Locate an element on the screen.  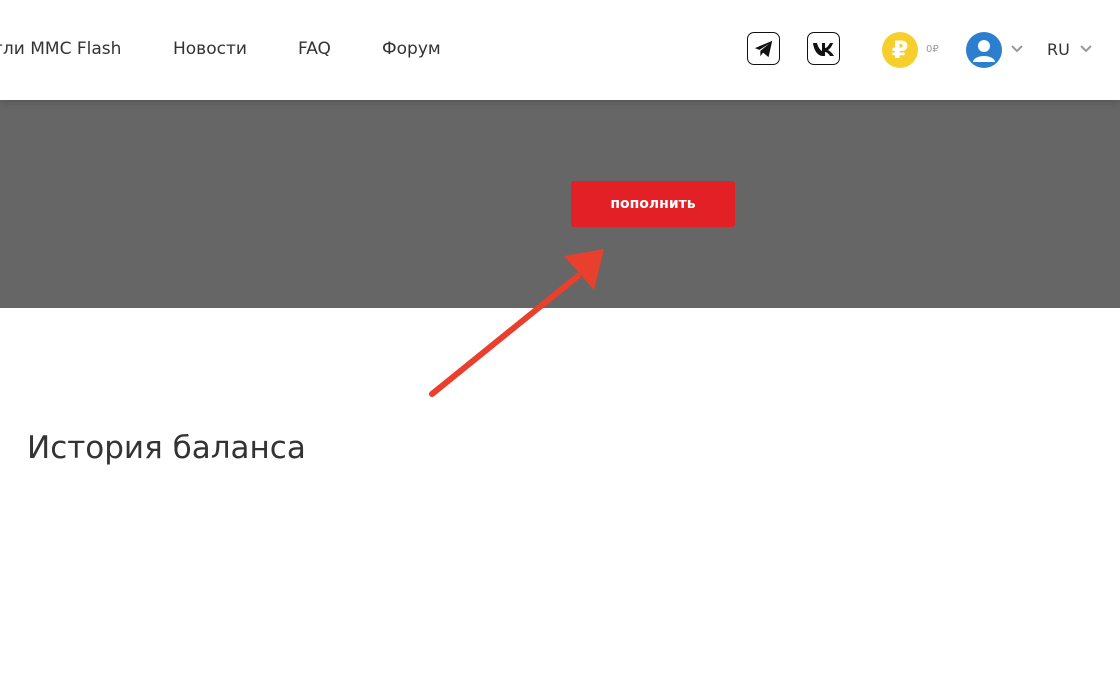
user-icon is located at coordinates (984, 51).